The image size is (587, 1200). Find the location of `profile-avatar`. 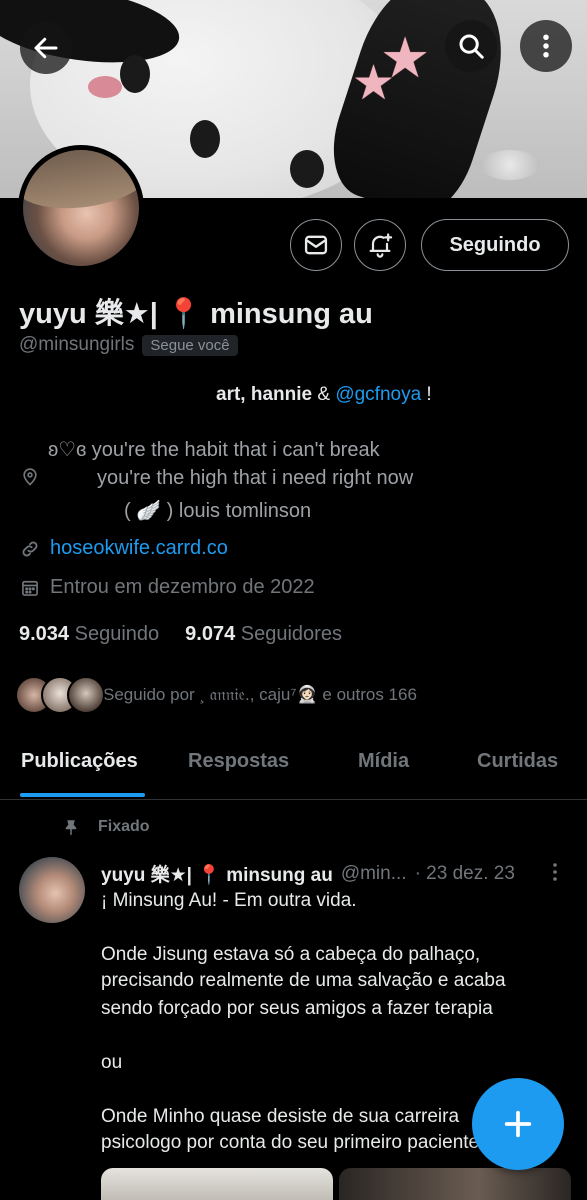

profile-avatar is located at coordinates (81, 208).